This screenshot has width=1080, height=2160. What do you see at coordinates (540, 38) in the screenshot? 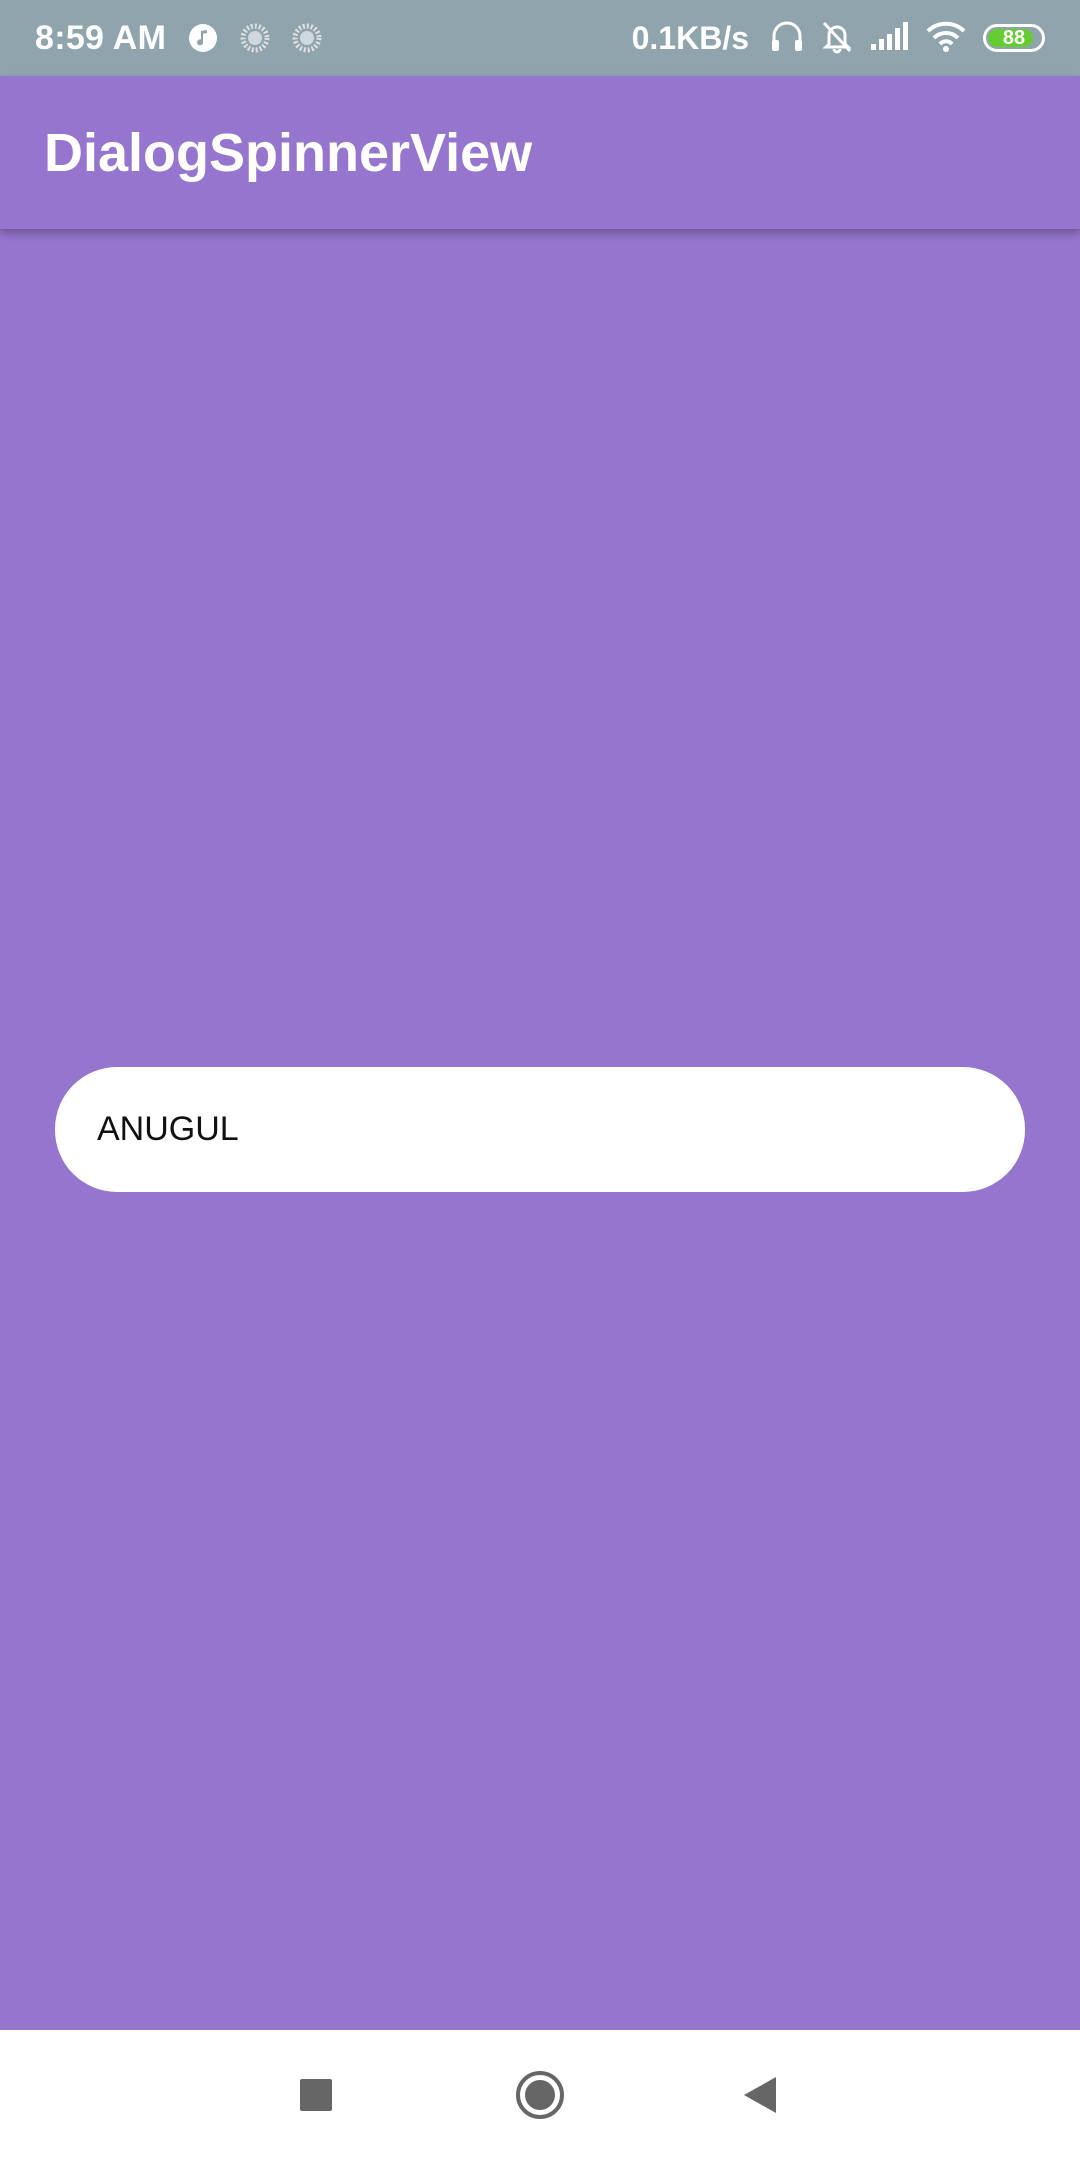
I see `status-bar: 8:59 AM 0.1KB/s 88` at bounding box center [540, 38].